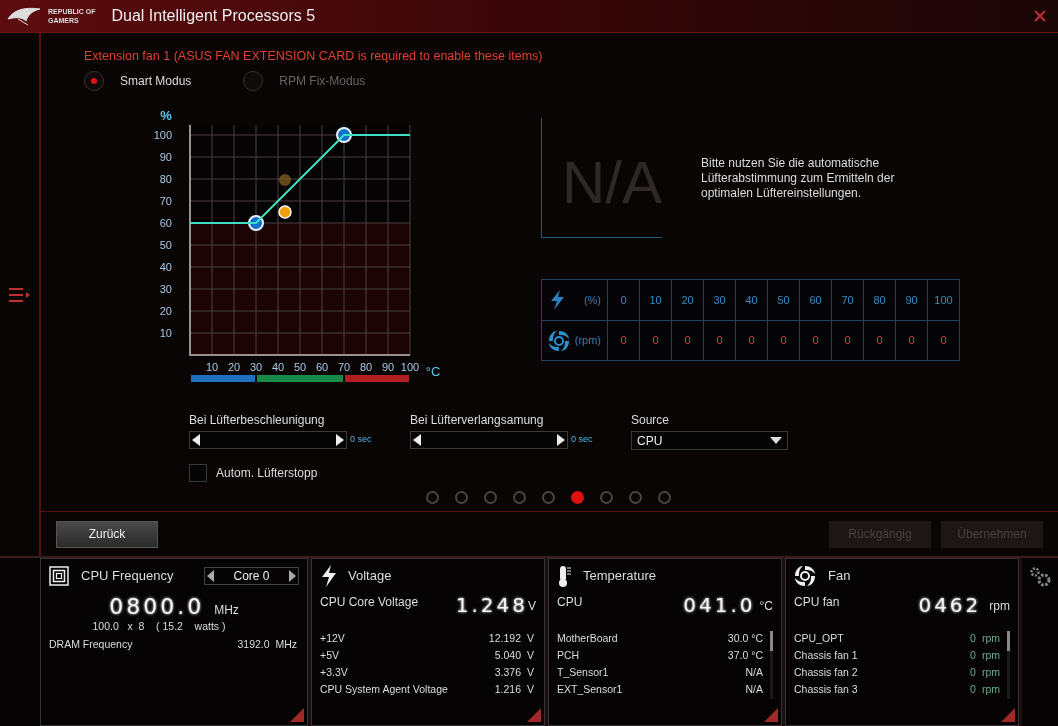 This screenshot has height=726, width=1058. I want to click on card-title: Temperature, so click(619, 576).